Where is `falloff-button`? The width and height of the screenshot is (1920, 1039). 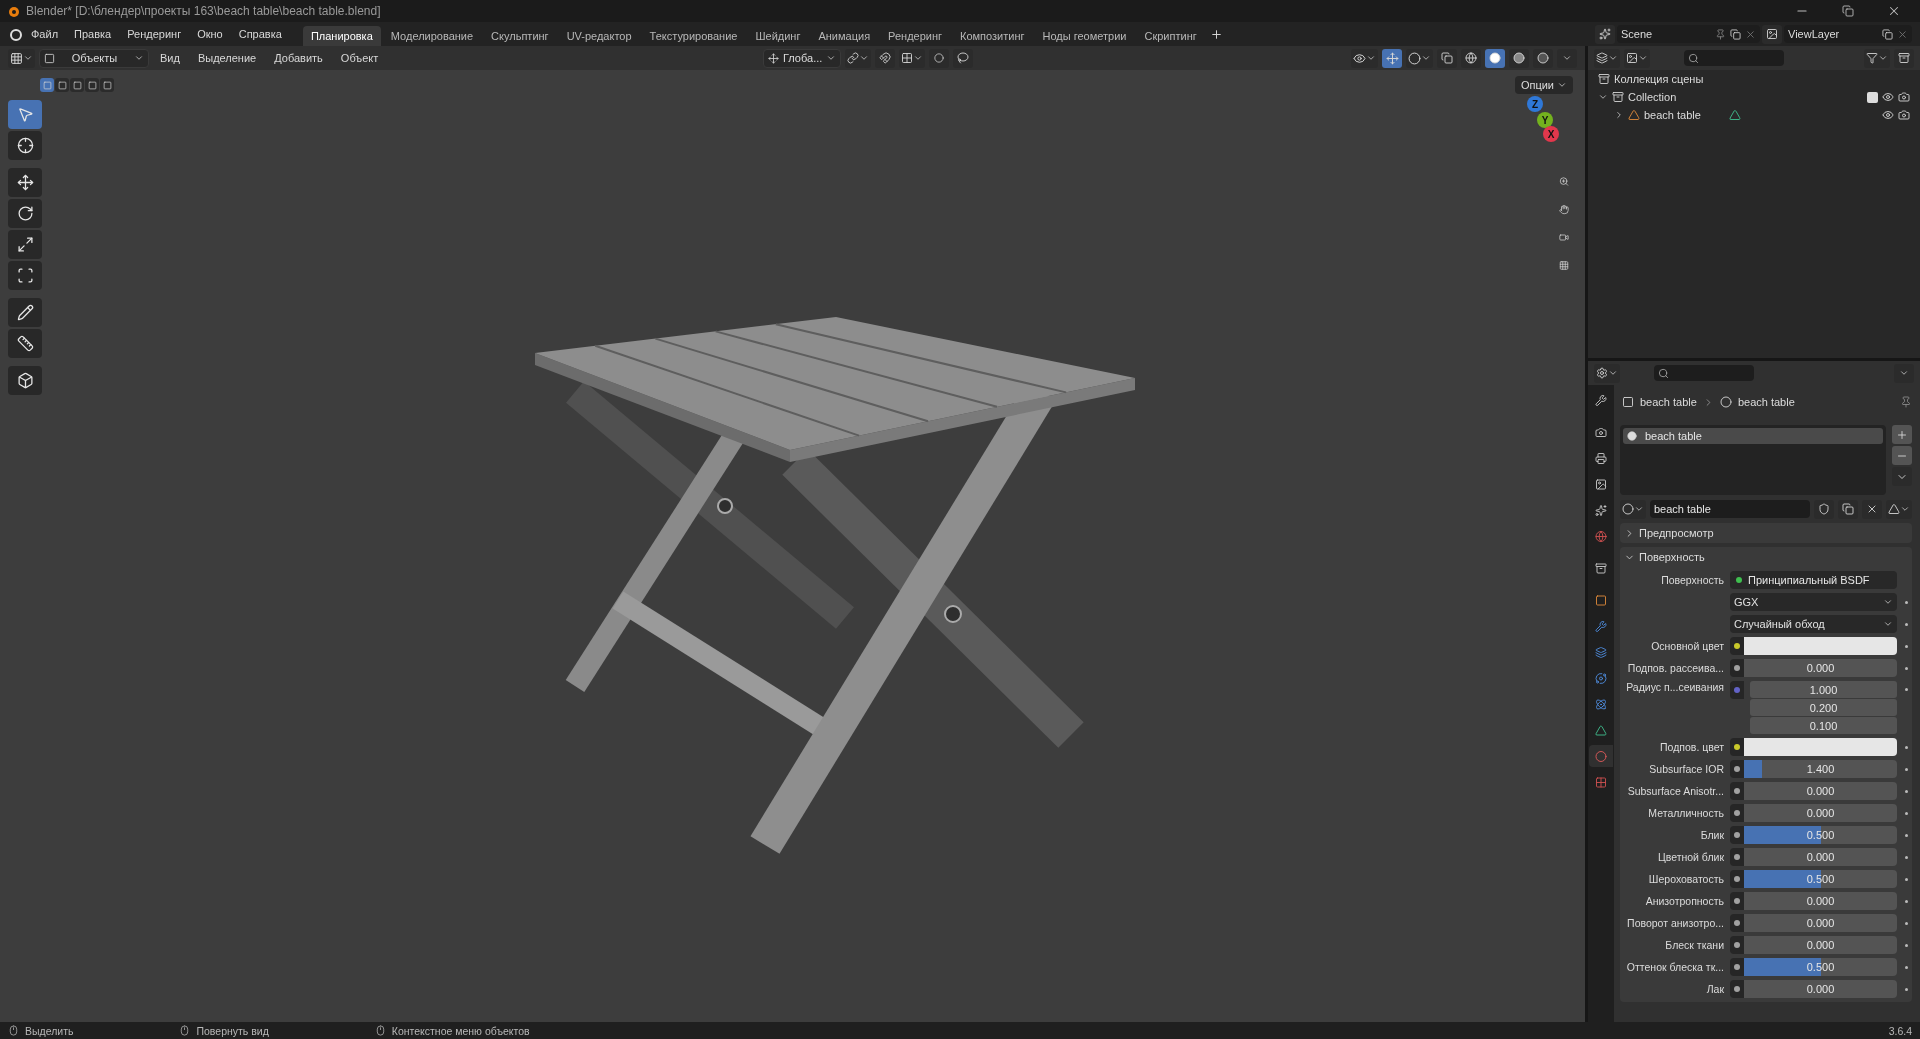 falloff-button is located at coordinates (963, 58).